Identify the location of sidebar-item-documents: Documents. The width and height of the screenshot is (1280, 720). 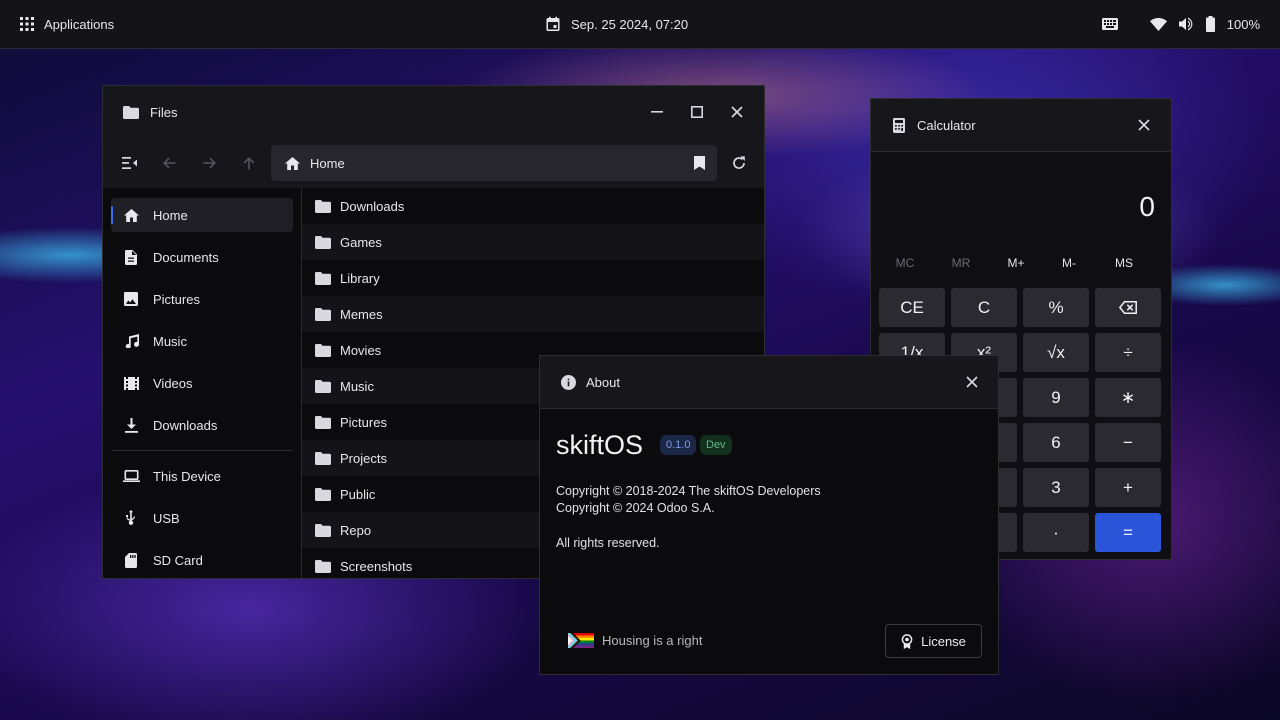
(202, 257).